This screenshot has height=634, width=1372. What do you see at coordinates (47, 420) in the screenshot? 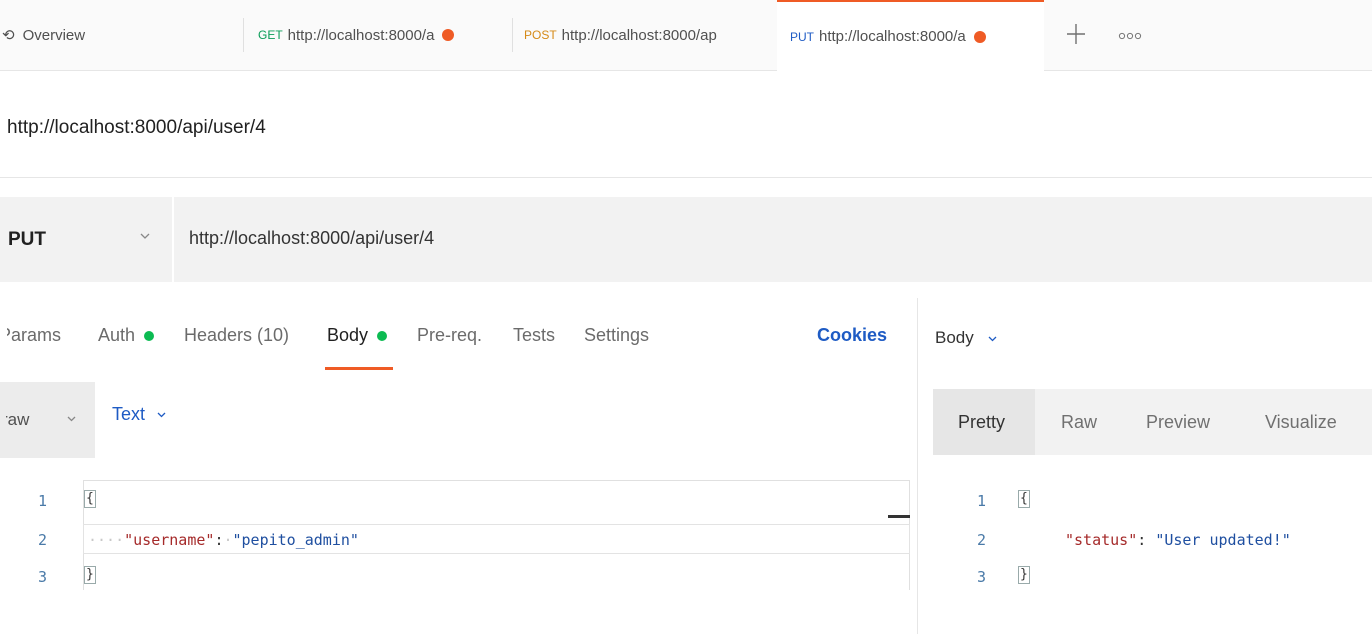
I see `body-mode-select: raw` at bounding box center [47, 420].